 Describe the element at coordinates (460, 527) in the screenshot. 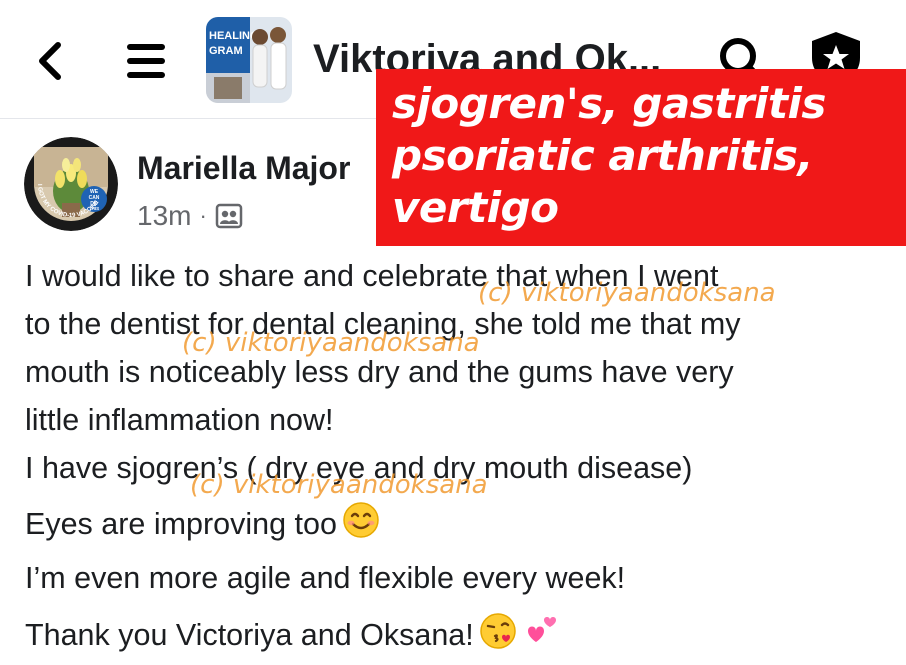

I see `post-line-6-row: Eyes are improving too` at that location.